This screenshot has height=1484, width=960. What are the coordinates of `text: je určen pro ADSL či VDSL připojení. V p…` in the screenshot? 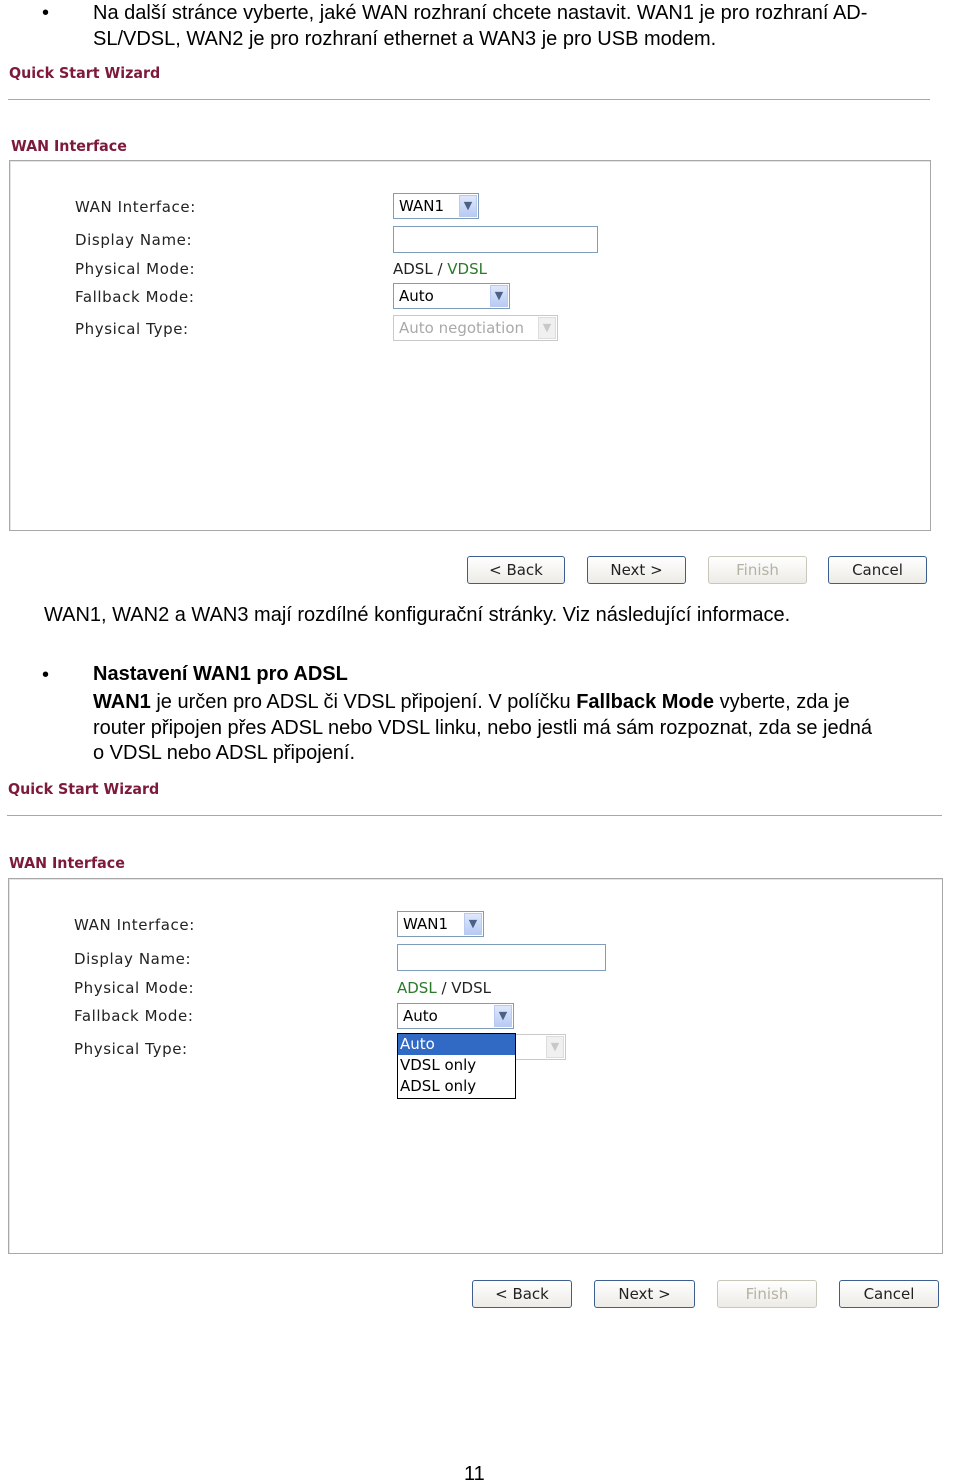 It's located at (363, 702).